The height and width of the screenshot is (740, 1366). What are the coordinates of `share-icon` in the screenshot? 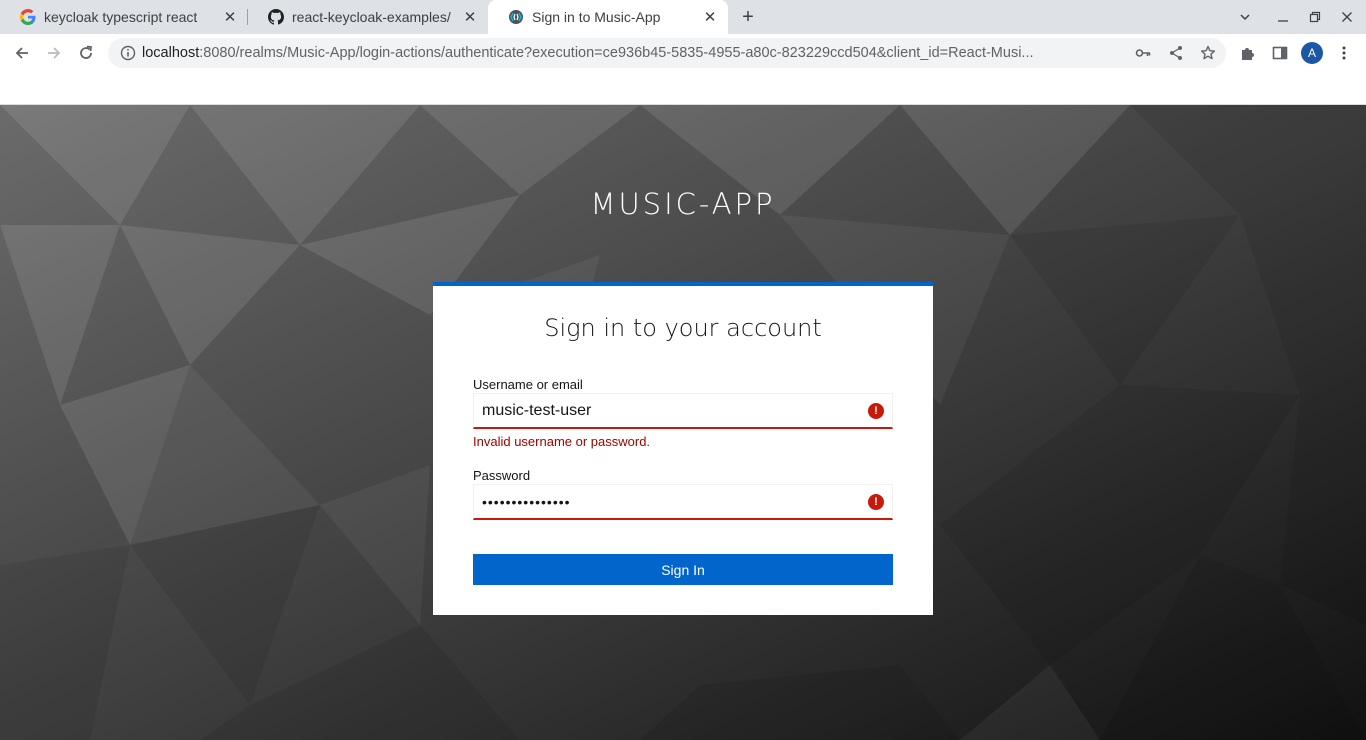 It's located at (1176, 53).